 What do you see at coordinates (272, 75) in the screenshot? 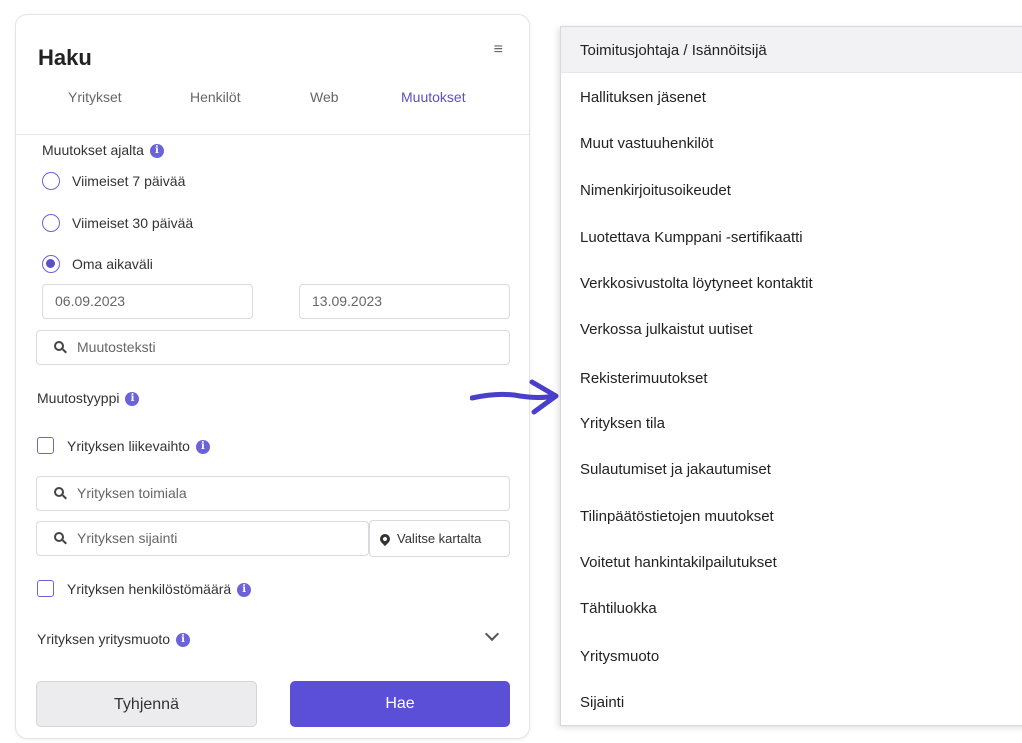
I see `panel-header: Haku ≡ Yritykset Henkilöt Web Muutokset` at bounding box center [272, 75].